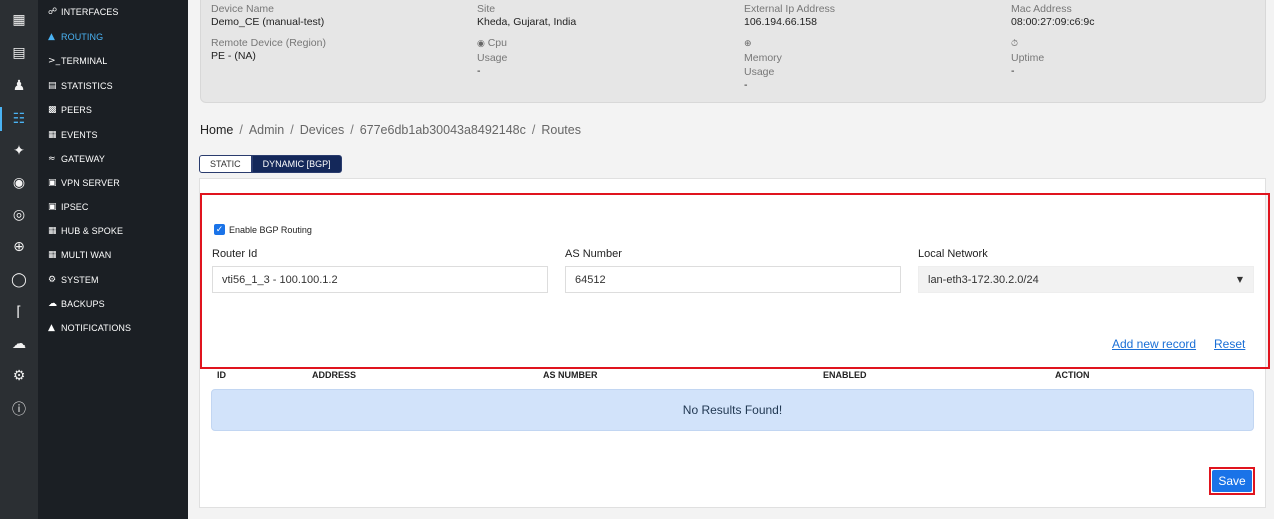 Image resolution: width=1274 pixels, height=519 pixels. I want to click on gear-icon: ⚙, so click(19, 376).